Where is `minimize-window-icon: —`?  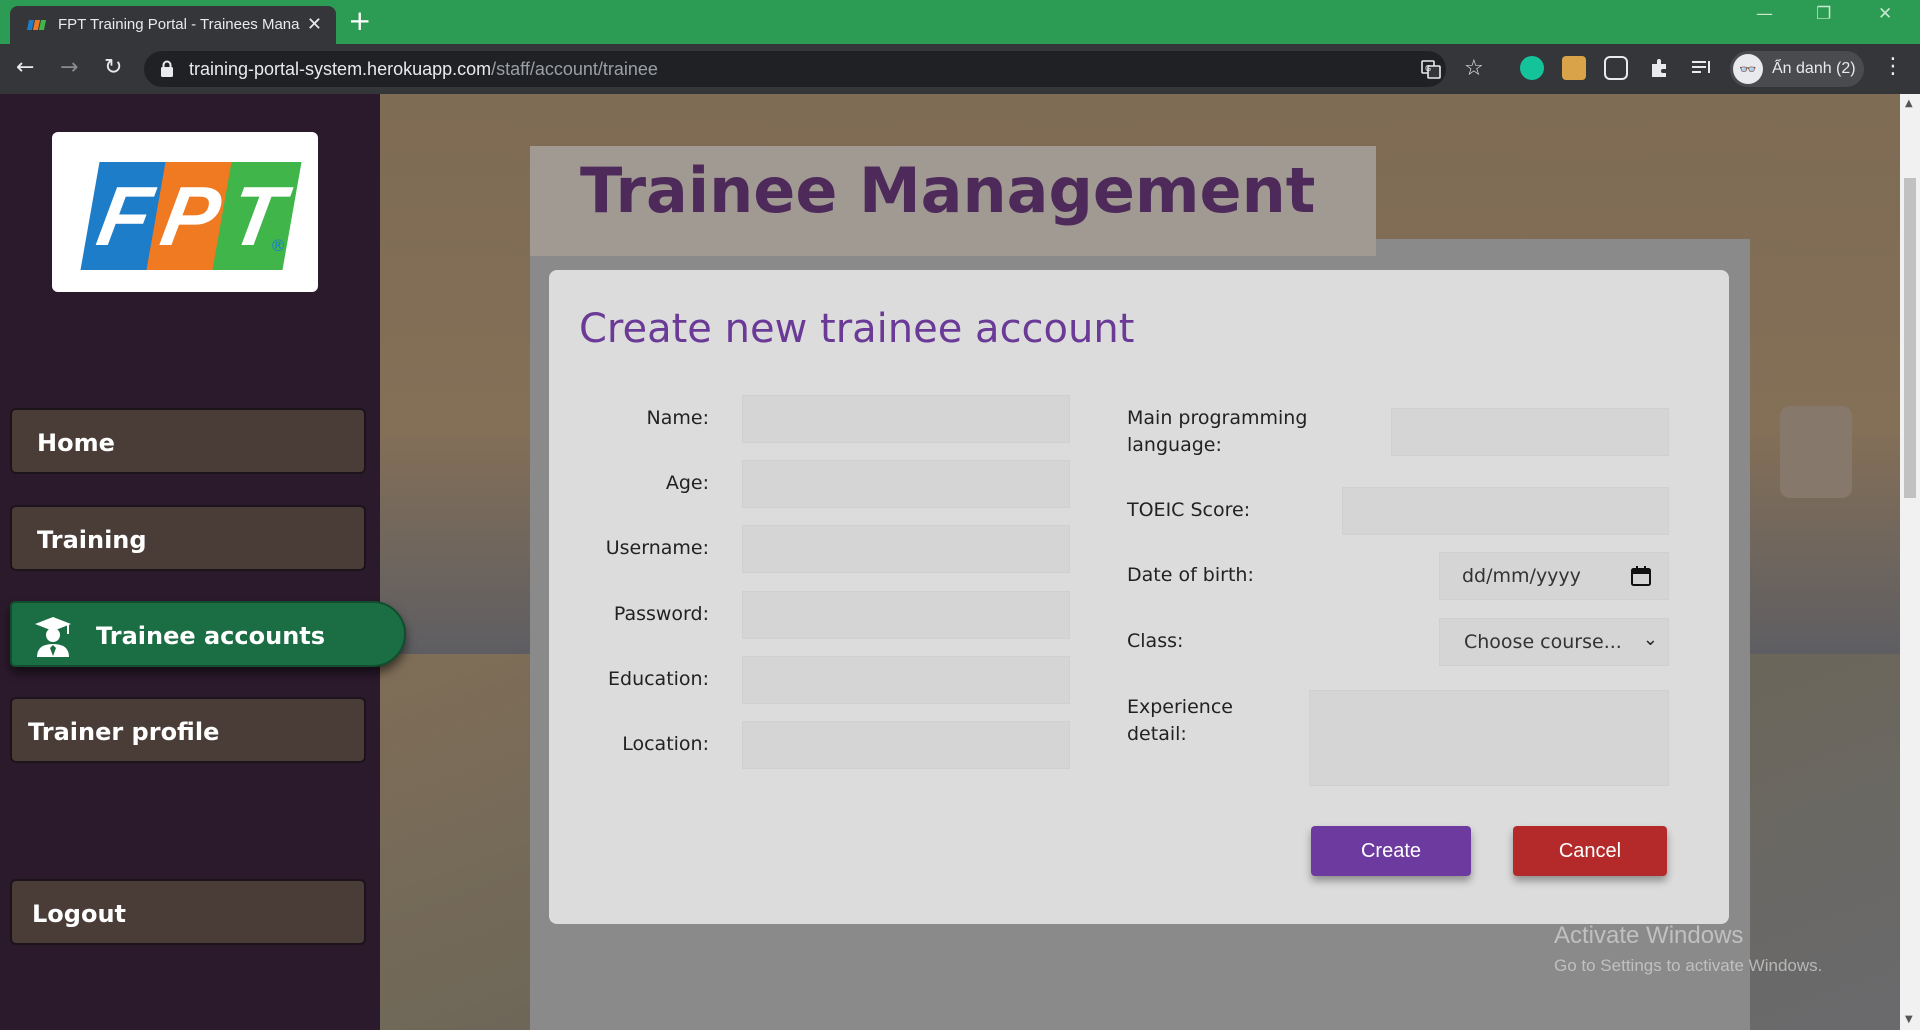 minimize-window-icon: — is located at coordinates (1764, 14).